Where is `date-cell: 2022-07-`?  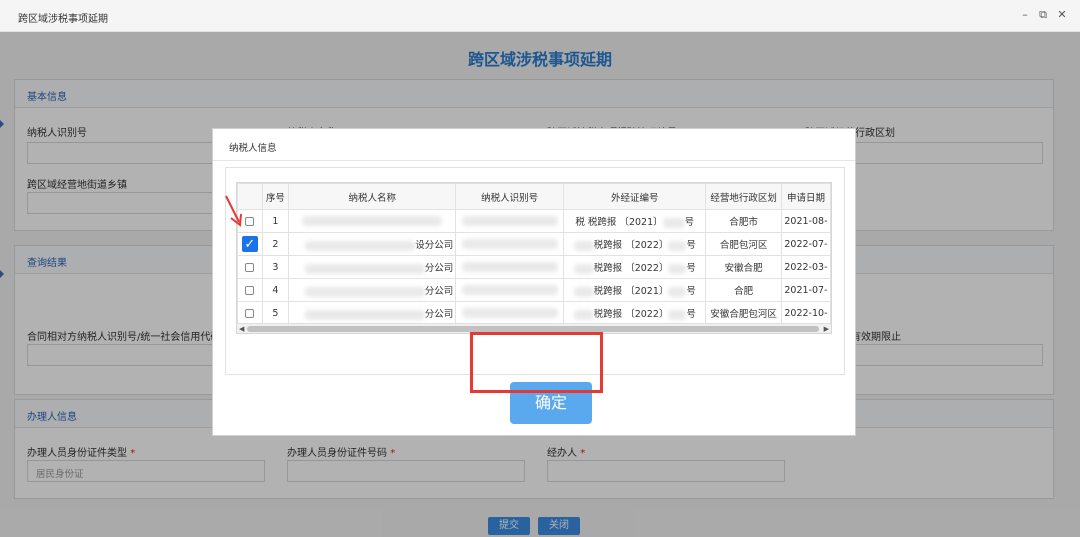
date-cell: 2022-07- is located at coordinates (805, 244).